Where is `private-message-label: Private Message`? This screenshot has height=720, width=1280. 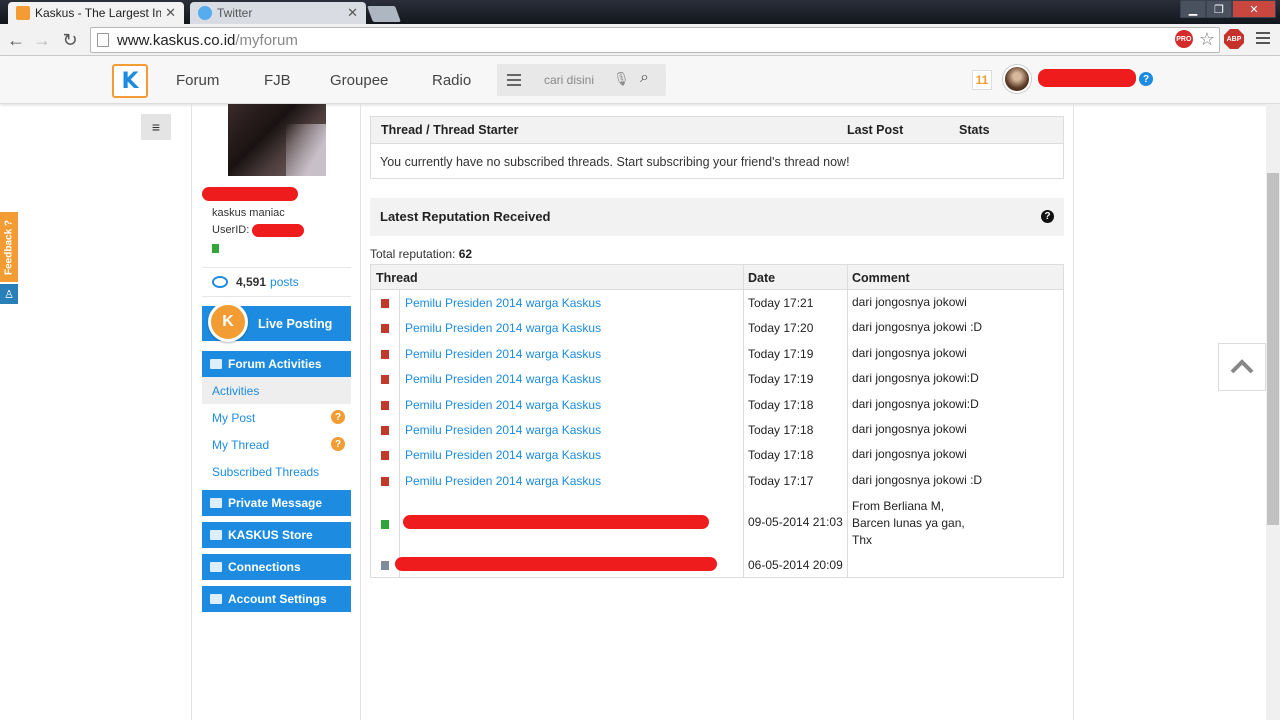 private-message-label: Private Message is located at coordinates (275, 503).